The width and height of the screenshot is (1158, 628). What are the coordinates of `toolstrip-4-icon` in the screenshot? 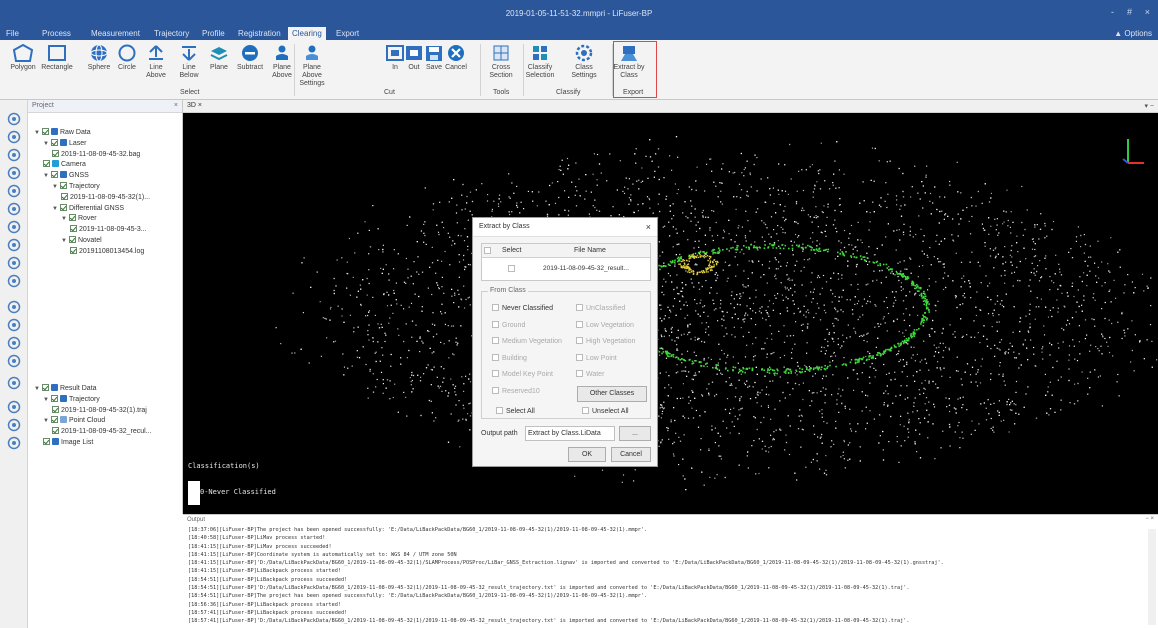 It's located at (14, 173).